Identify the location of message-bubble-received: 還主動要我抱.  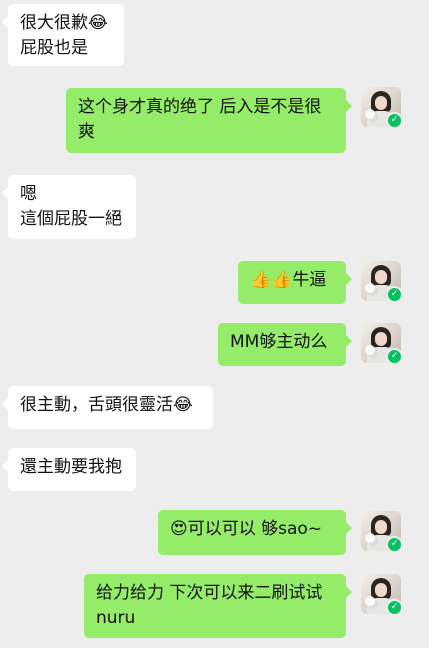
(69, 469).